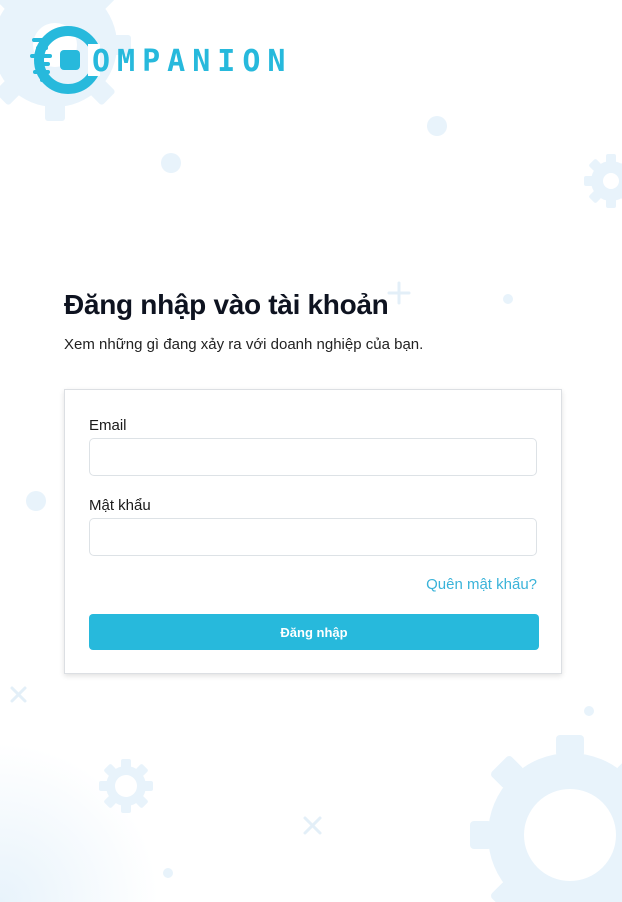  What do you see at coordinates (192, 61) in the screenshot?
I see `logo-text: OMPANION` at bounding box center [192, 61].